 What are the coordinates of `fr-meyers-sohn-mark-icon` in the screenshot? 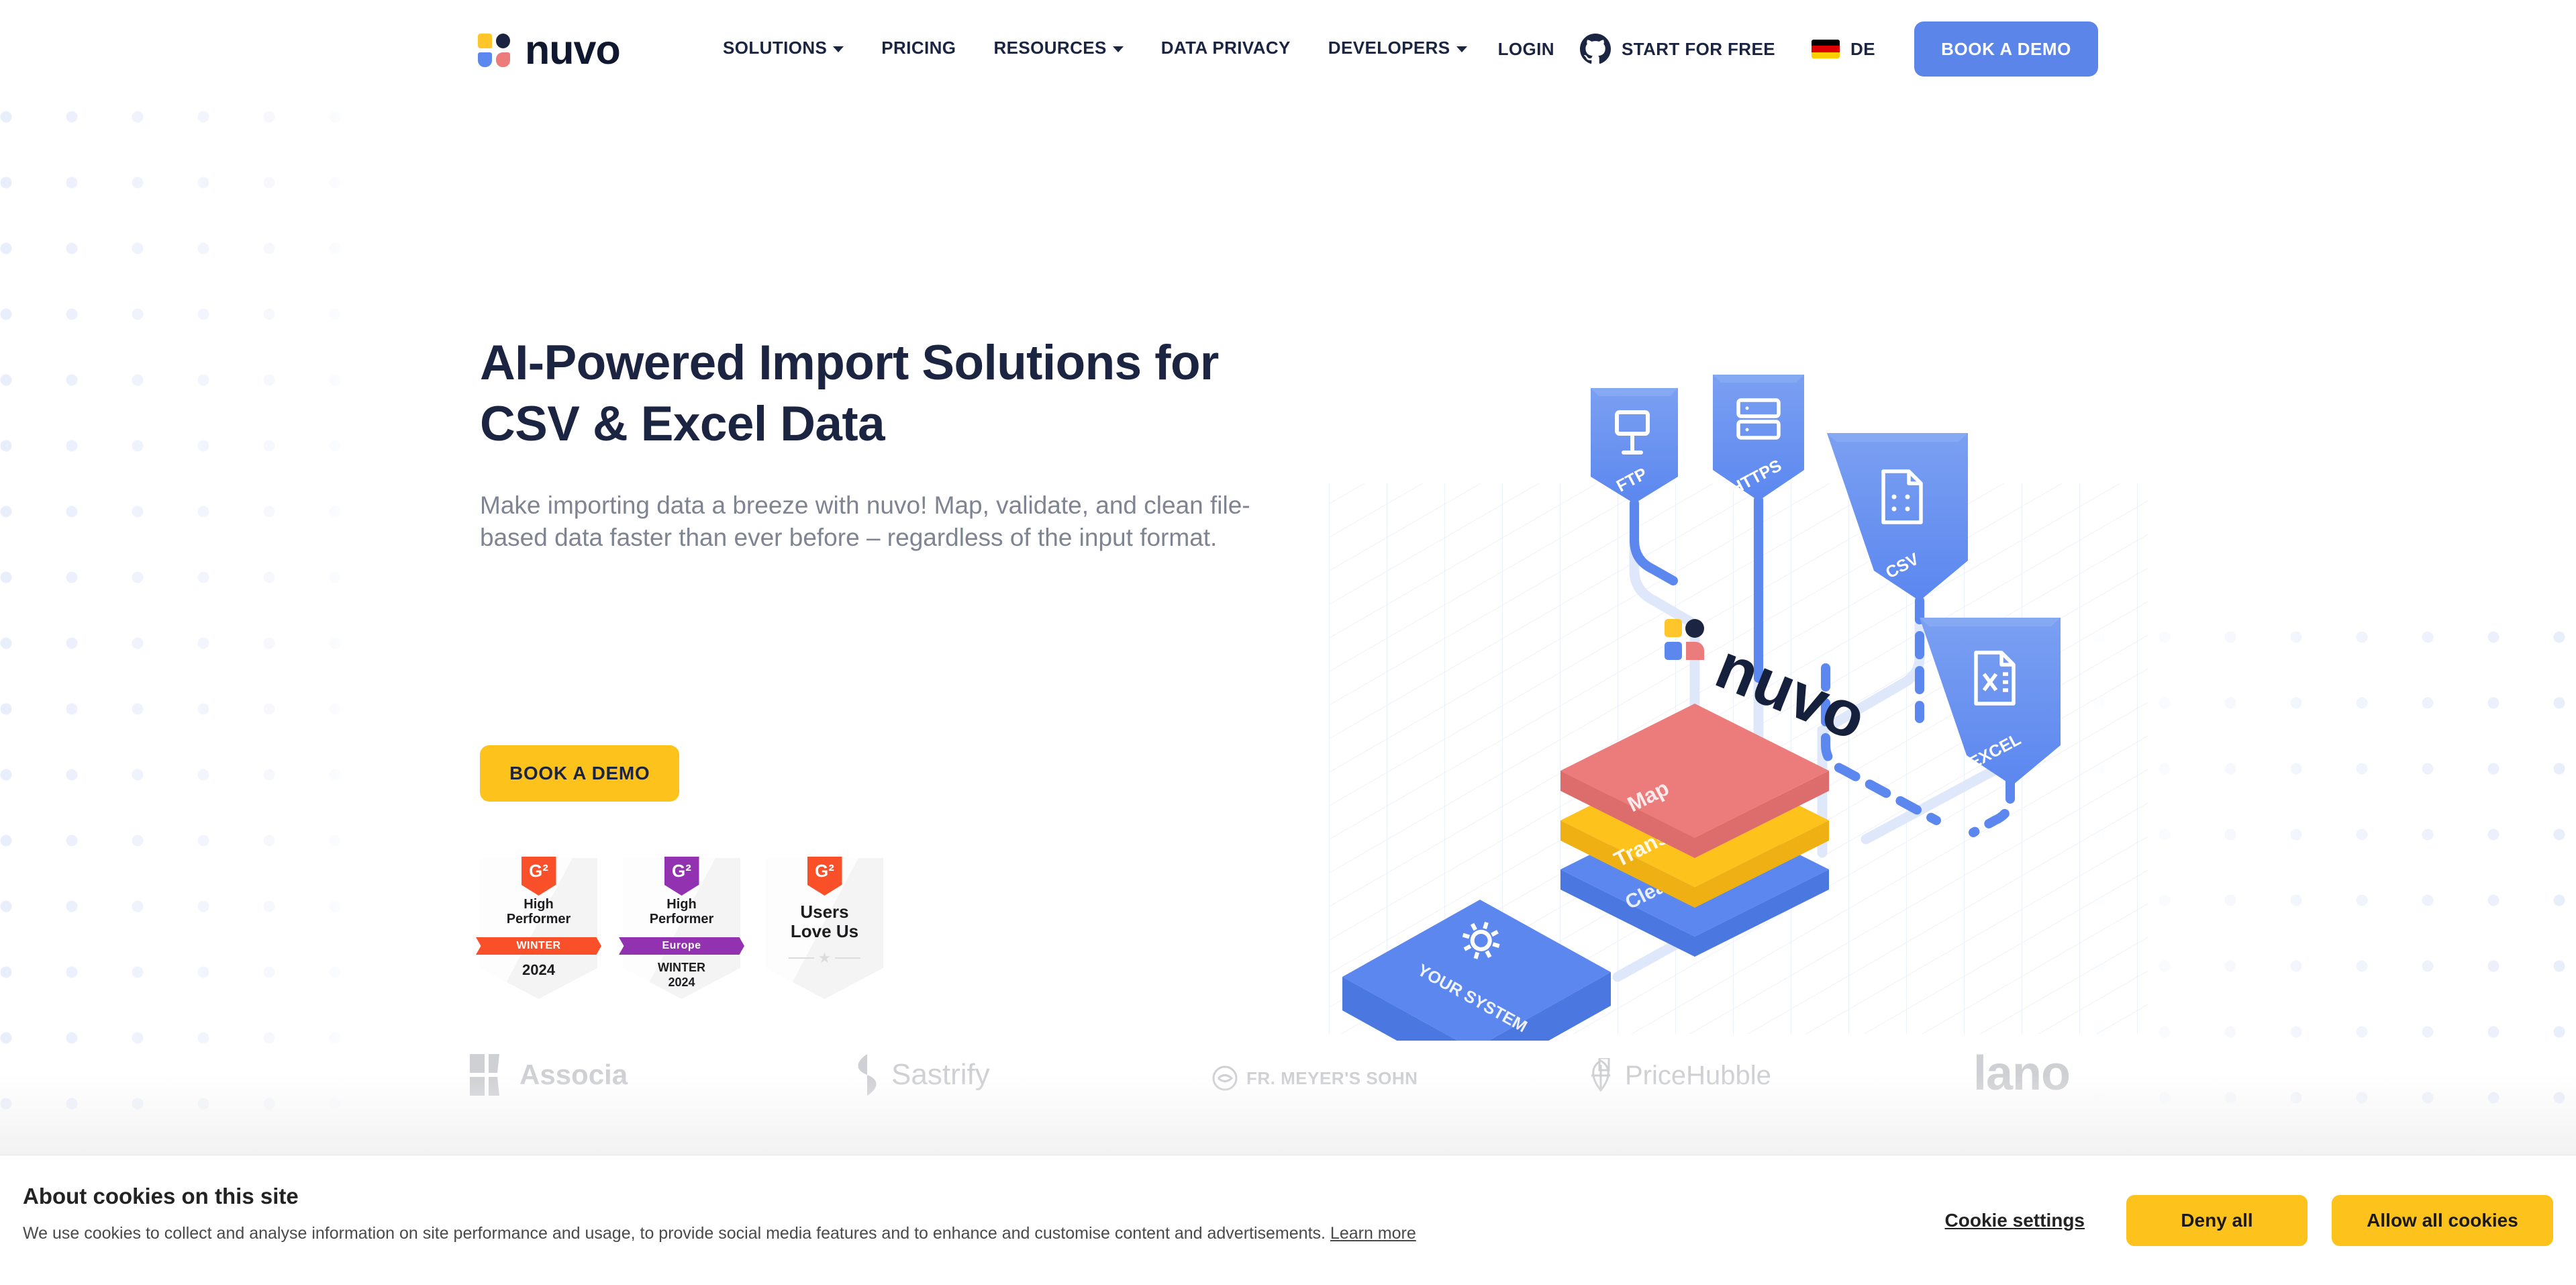 It's located at (1225, 1078).